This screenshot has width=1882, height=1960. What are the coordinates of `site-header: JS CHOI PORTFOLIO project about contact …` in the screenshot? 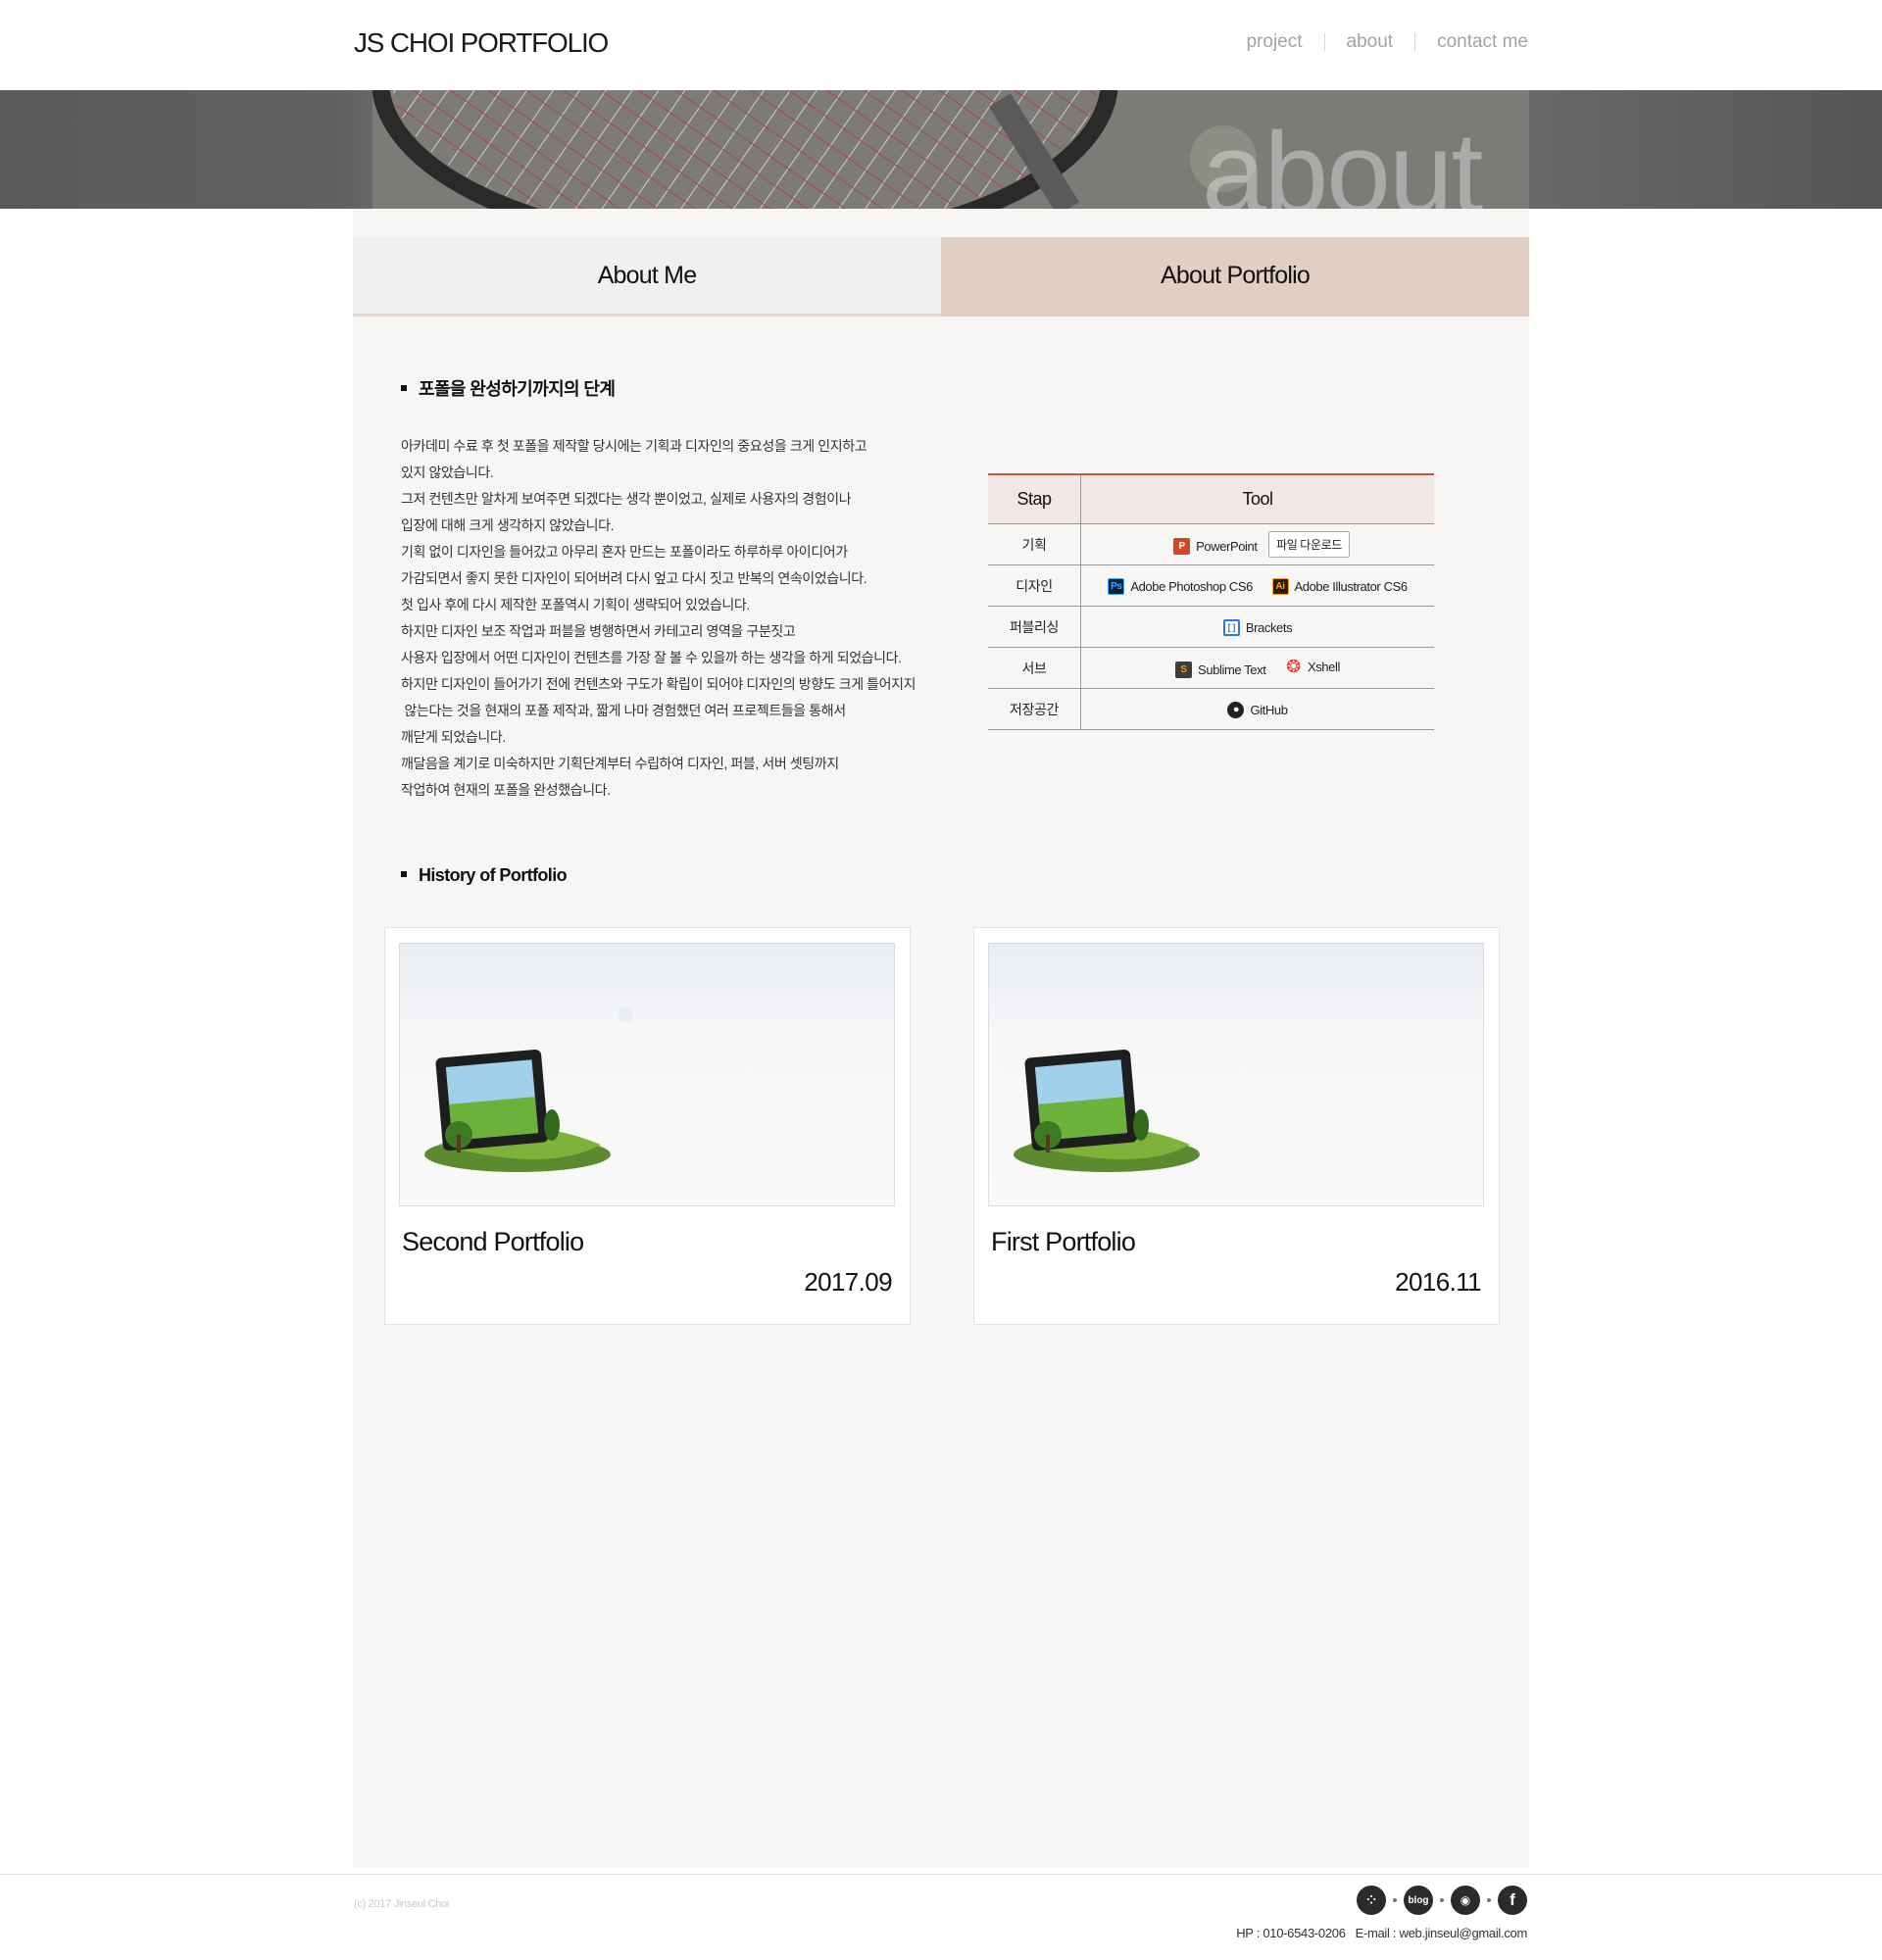 It's located at (941, 45).